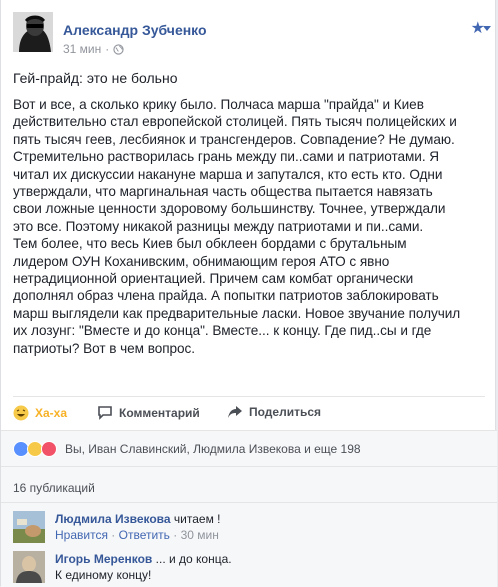 The width and height of the screenshot is (498, 587). I want to click on comment-links: Нравится · Ответить · 30 мин, so click(137, 535).